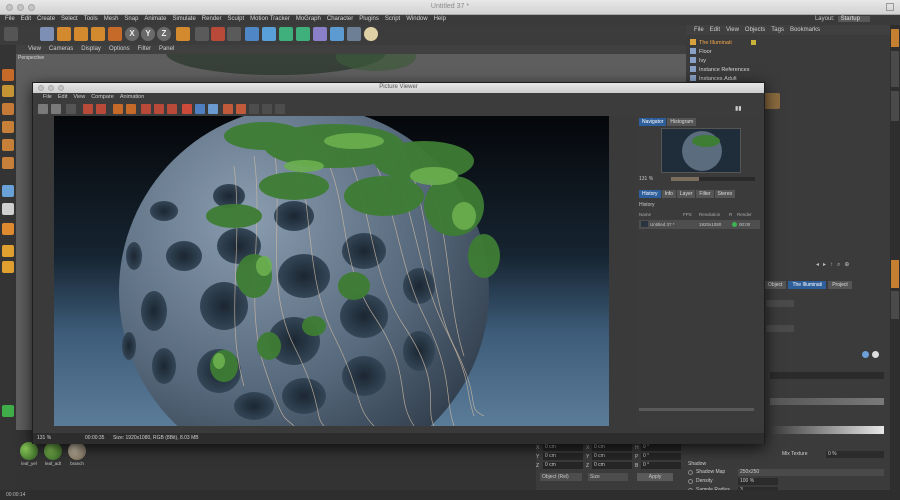 The width and height of the screenshot is (900, 500). I want to click on main-menu-item: Select, so click(69, 19).